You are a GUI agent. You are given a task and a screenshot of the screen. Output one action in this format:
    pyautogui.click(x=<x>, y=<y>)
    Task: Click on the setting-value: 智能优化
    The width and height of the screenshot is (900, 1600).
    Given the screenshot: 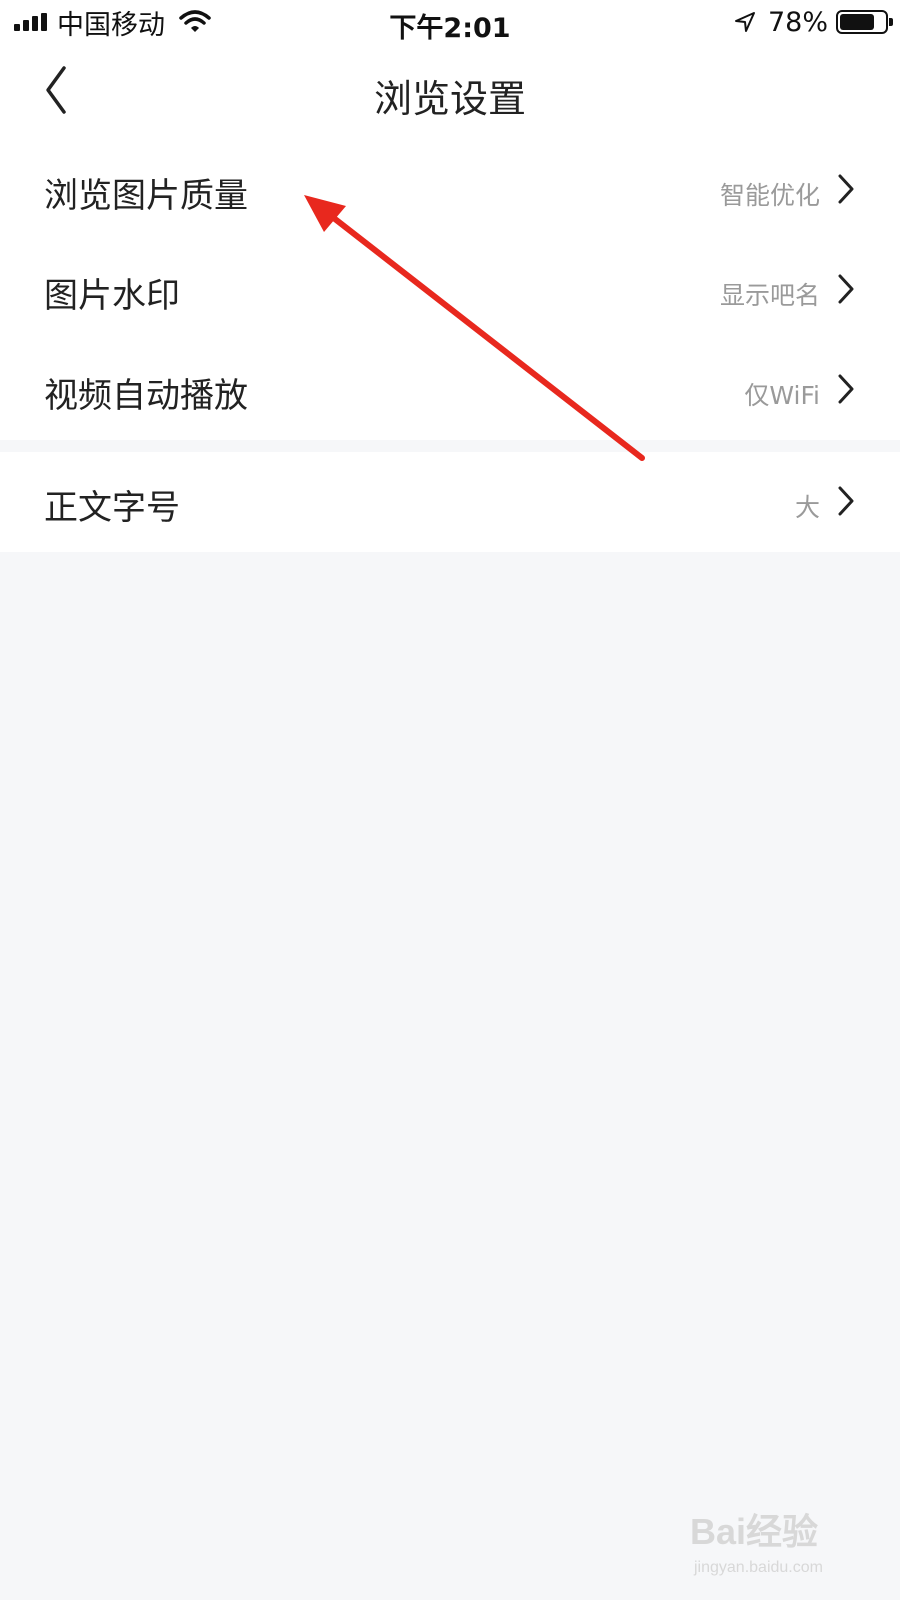 What is the action you would take?
    pyautogui.click(x=769, y=195)
    